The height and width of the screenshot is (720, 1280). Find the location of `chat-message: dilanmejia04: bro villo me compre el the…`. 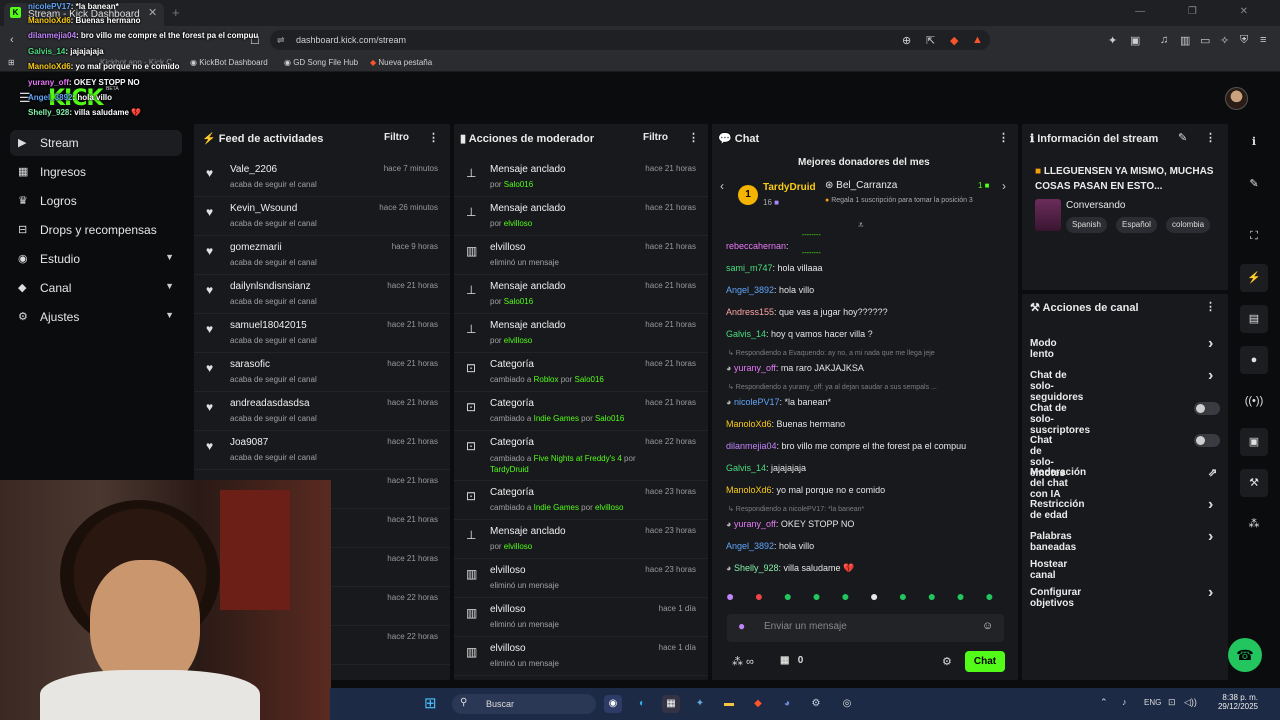

chat-message: dilanmejia04: bro villo me compre el the… is located at coordinates (846, 446).